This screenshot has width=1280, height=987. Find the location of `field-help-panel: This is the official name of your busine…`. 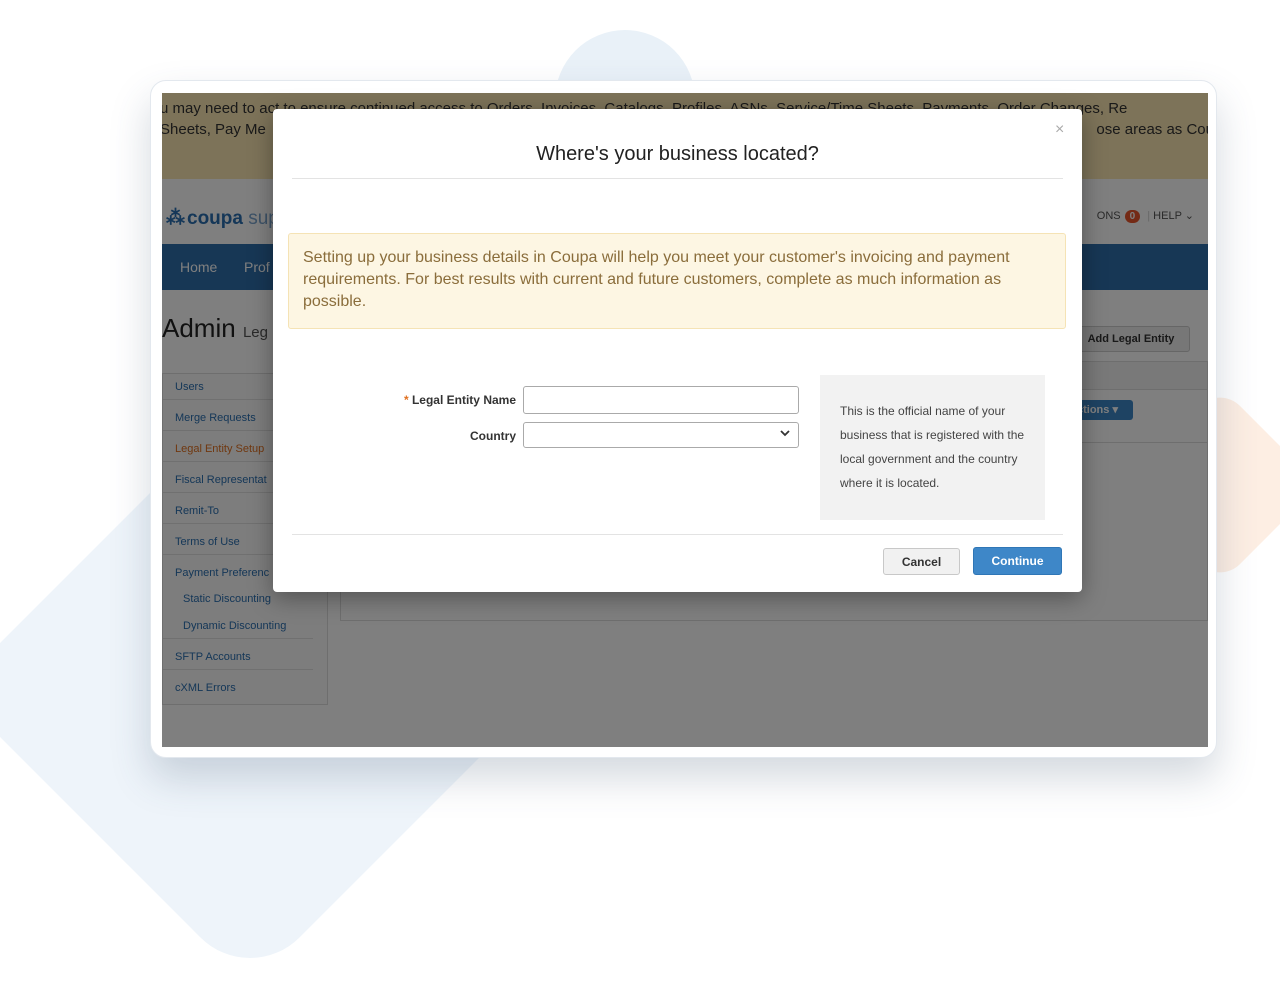

field-help-panel: This is the official name of your busine… is located at coordinates (932, 447).